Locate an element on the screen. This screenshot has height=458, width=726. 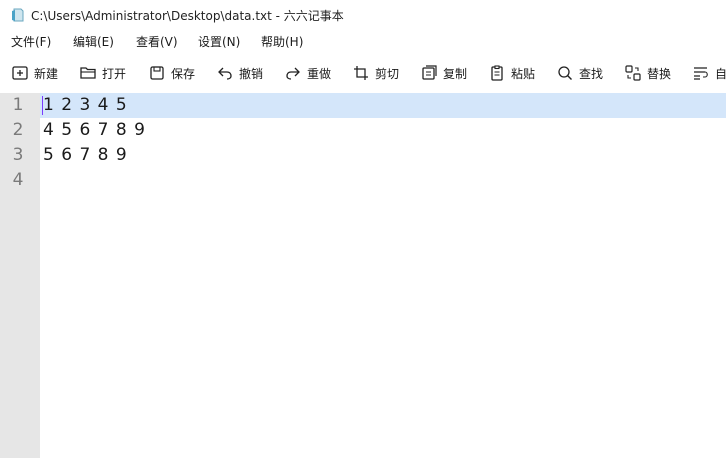
save-button-label: 保存 is located at coordinates (183, 73).